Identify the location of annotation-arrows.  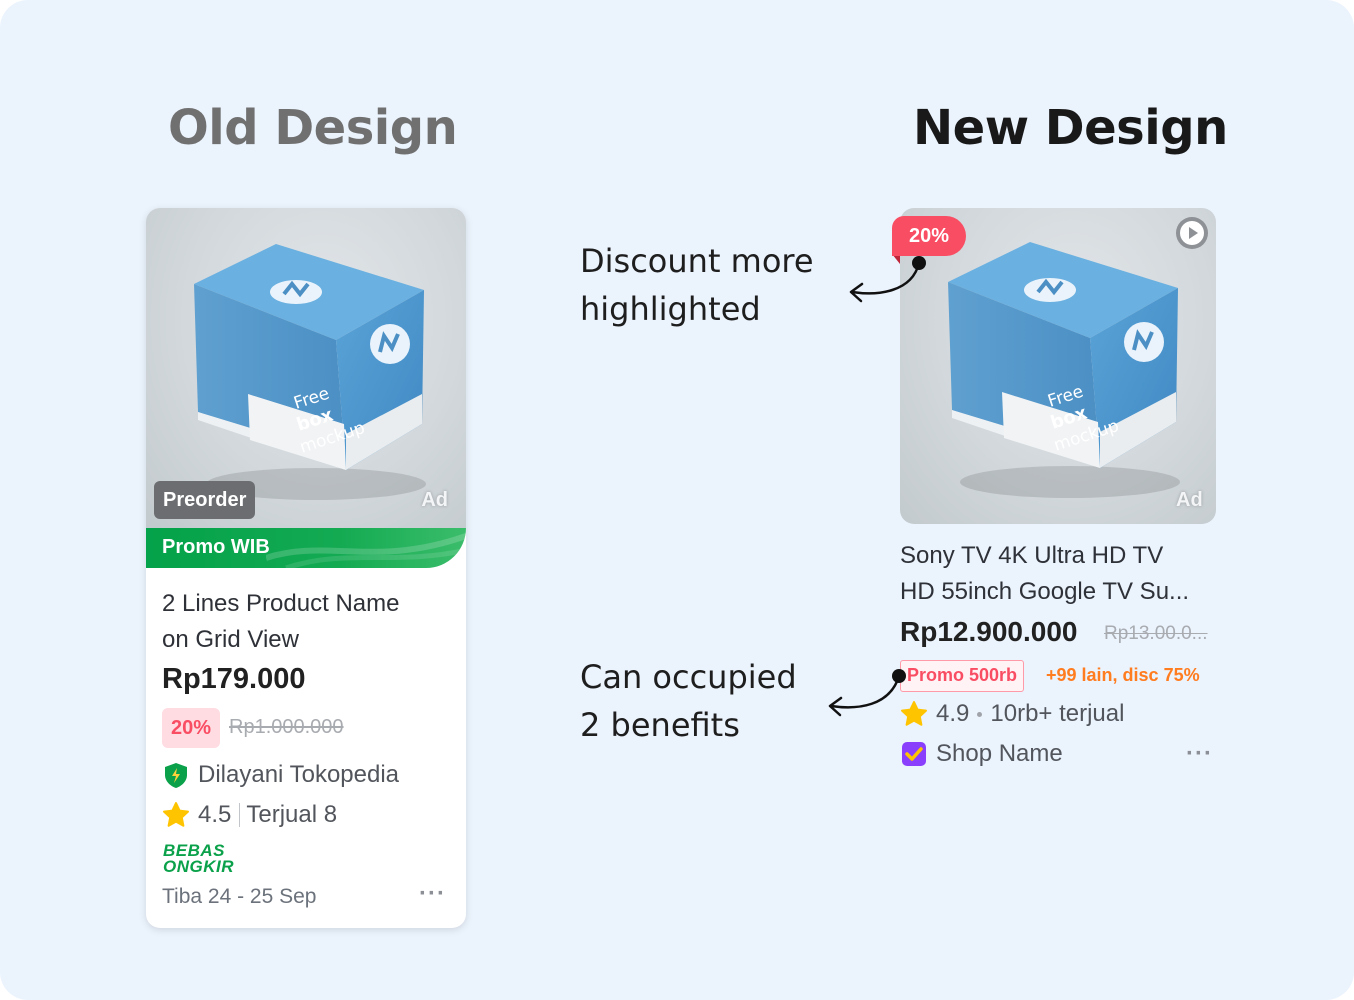
(877, 486).